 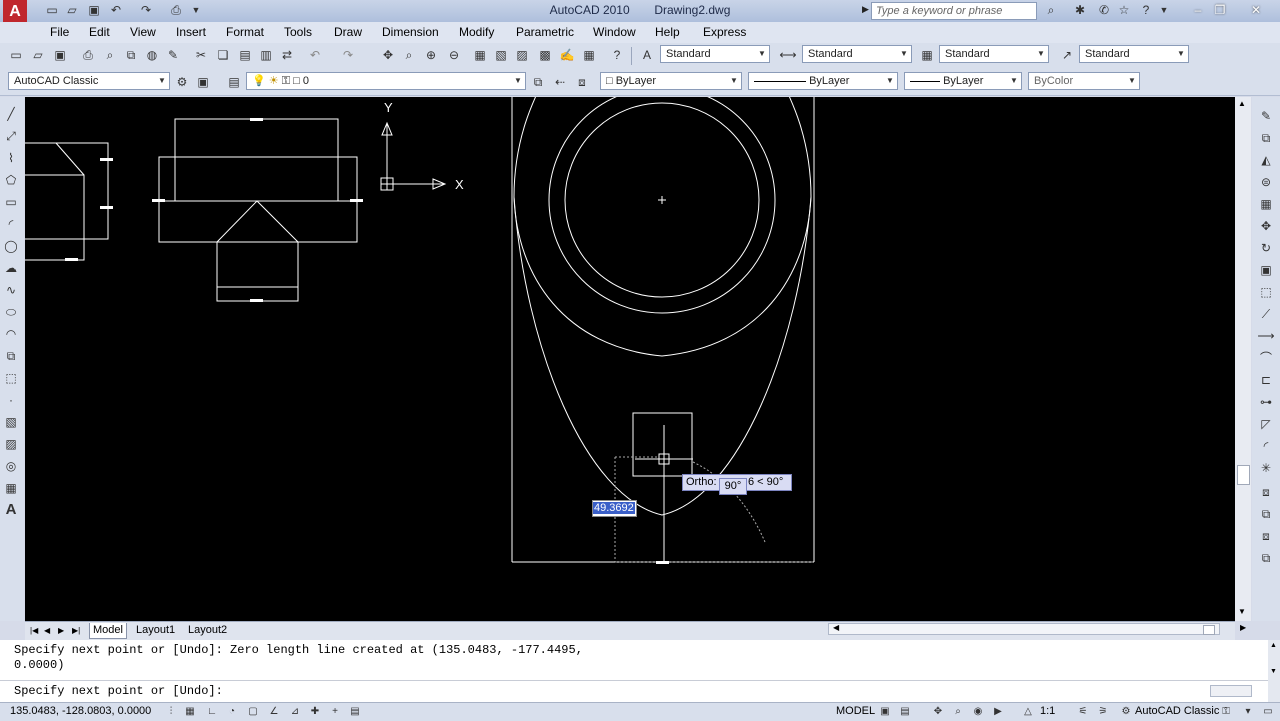 What do you see at coordinates (1266, 380) in the screenshot?
I see `break-icon: ⊏` at bounding box center [1266, 380].